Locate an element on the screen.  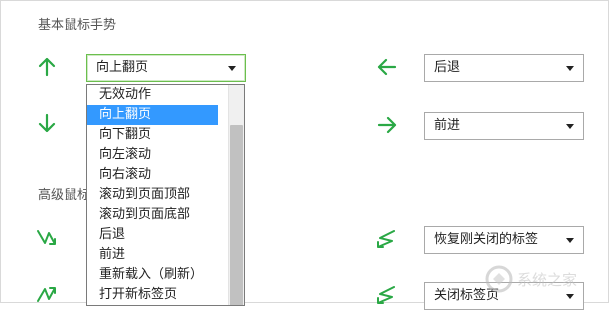
watermark-text: 系统之家 is located at coordinates (547, 280).